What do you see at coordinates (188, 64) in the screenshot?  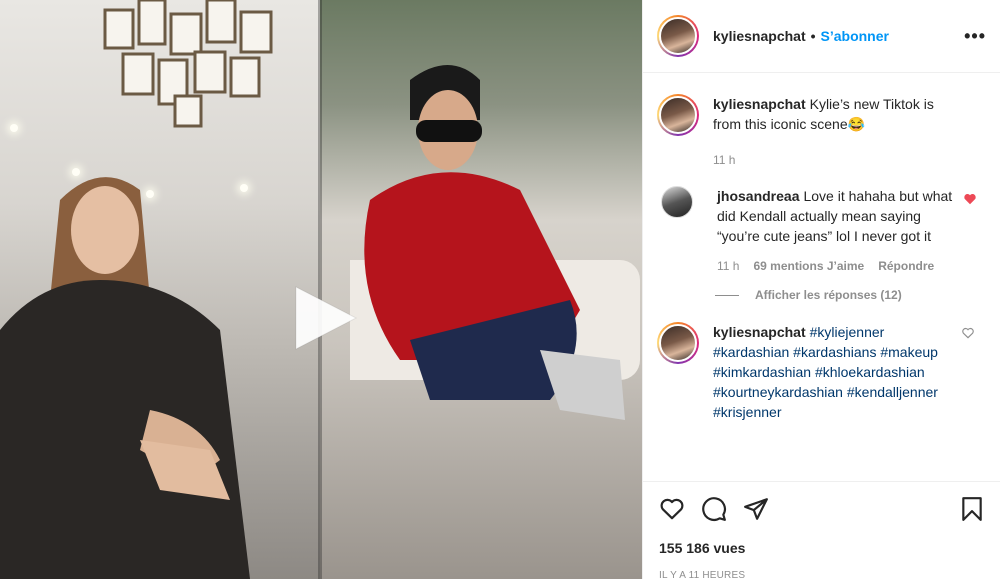 I see `chandelier-image` at bounding box center [188, 64].